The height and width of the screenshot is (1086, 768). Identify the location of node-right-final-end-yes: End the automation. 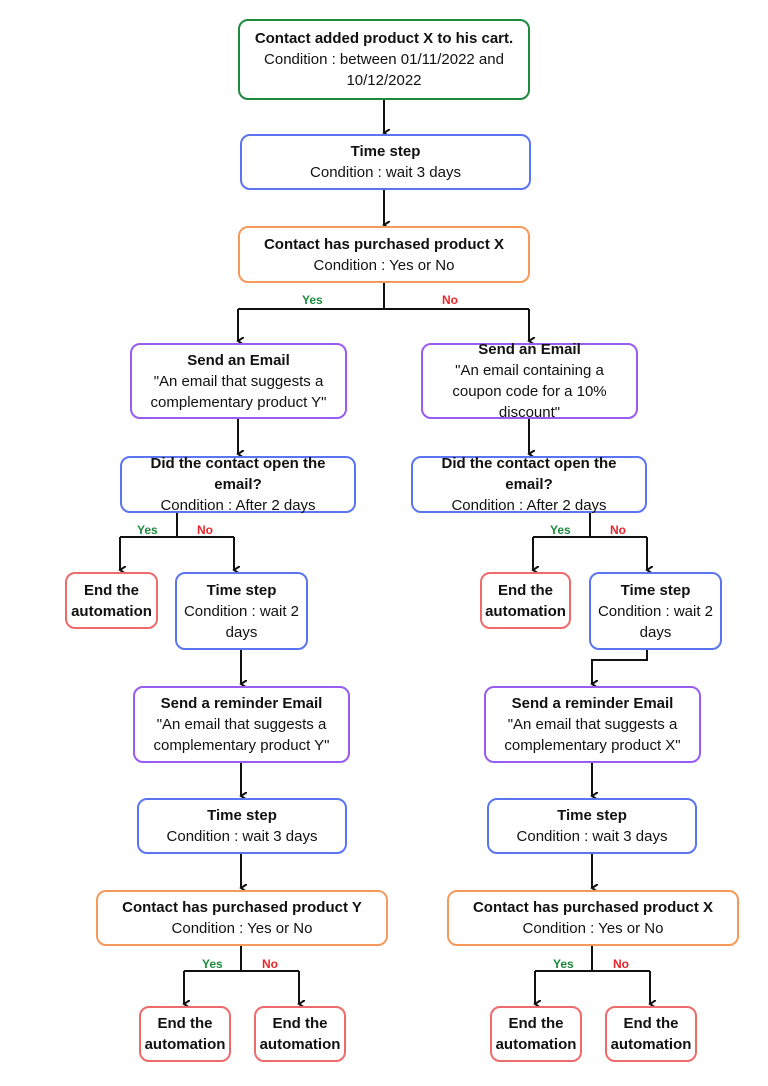
(536, 1034).